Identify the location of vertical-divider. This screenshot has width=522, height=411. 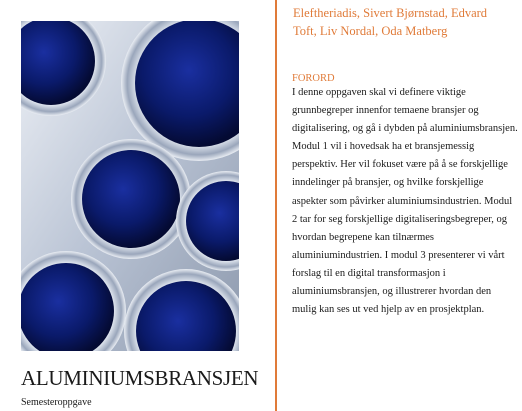
(276, 205).